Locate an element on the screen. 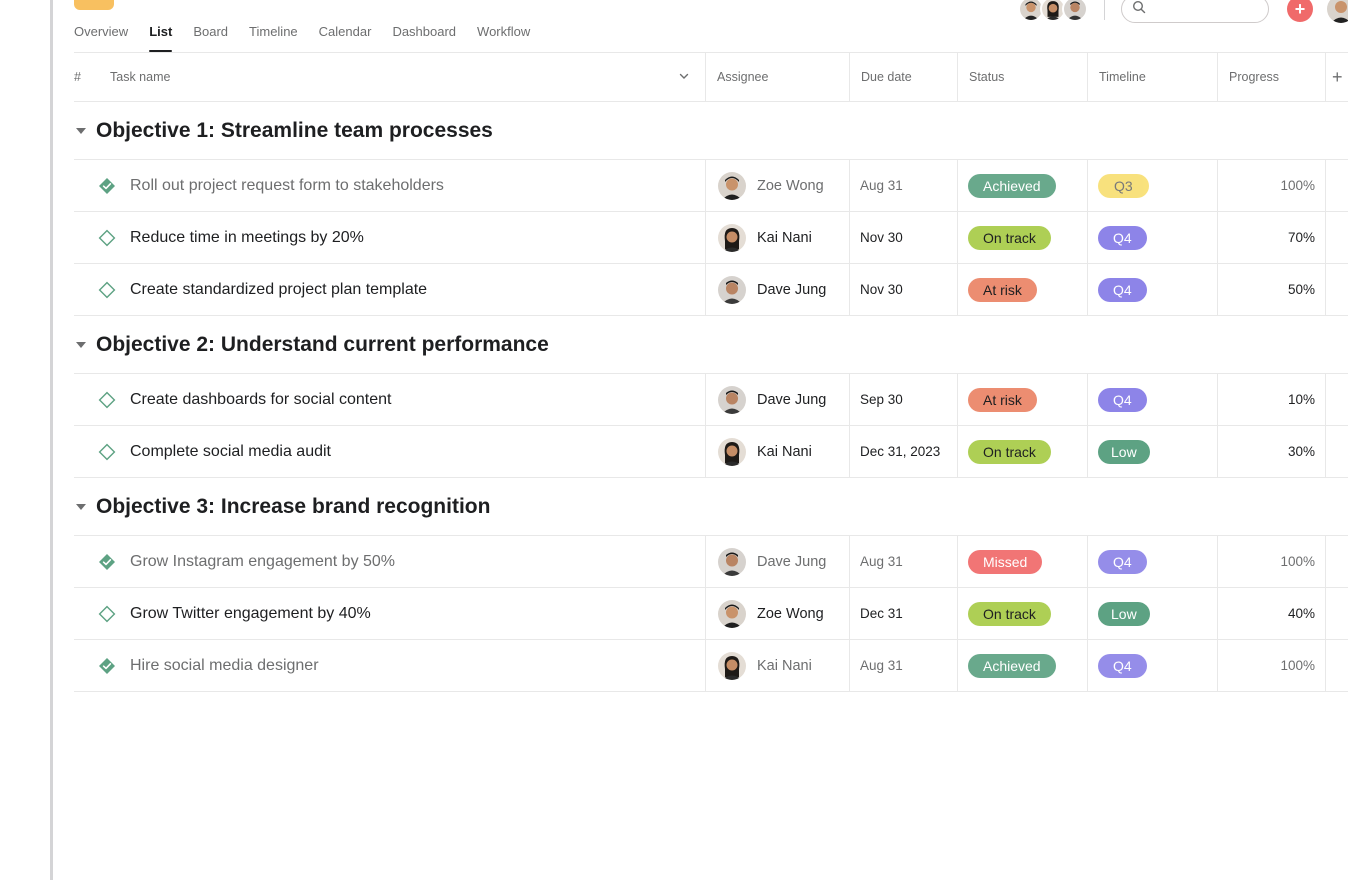 Image resolution: width=1348 pixels, height=880 pixels. column-header-timeline: Timeline is located at coordinates (1153, 77).